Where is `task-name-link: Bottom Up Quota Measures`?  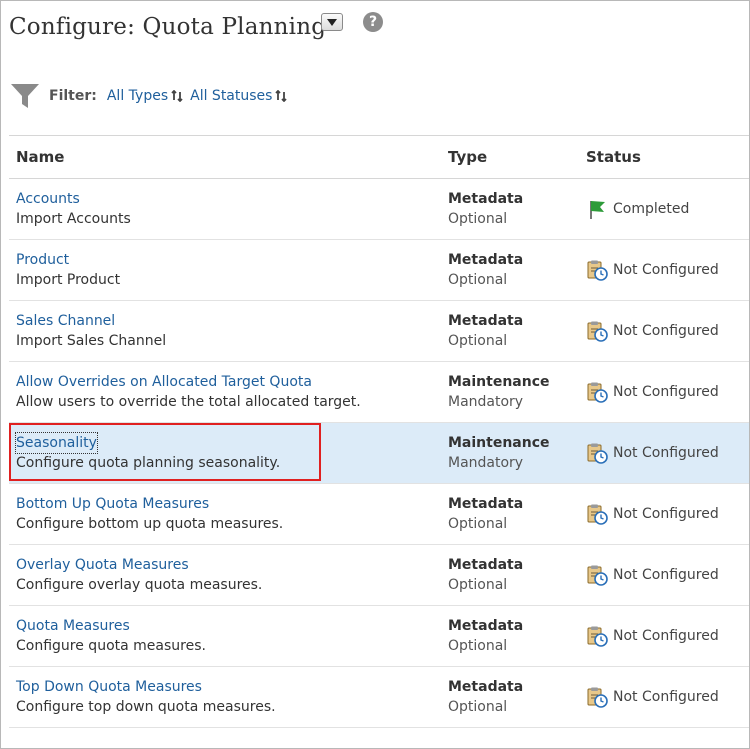 task-name-link: Bottom Up Quota Measures is located at coordinates (225, 504).